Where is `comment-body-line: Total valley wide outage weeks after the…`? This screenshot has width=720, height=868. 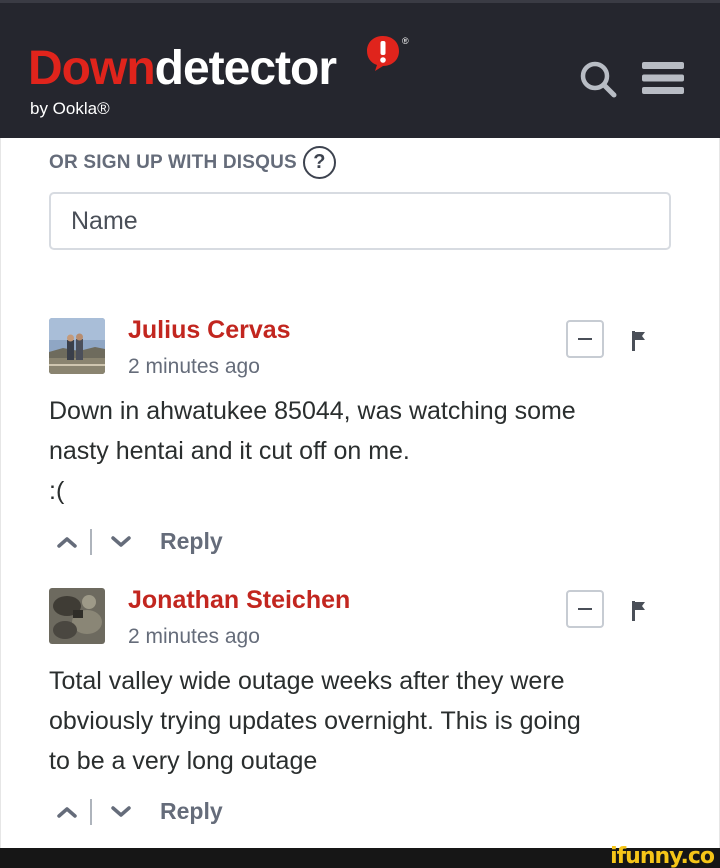 comment-body-line: Total valley wide outage weeks after the… is located at coordinates (307, 681).